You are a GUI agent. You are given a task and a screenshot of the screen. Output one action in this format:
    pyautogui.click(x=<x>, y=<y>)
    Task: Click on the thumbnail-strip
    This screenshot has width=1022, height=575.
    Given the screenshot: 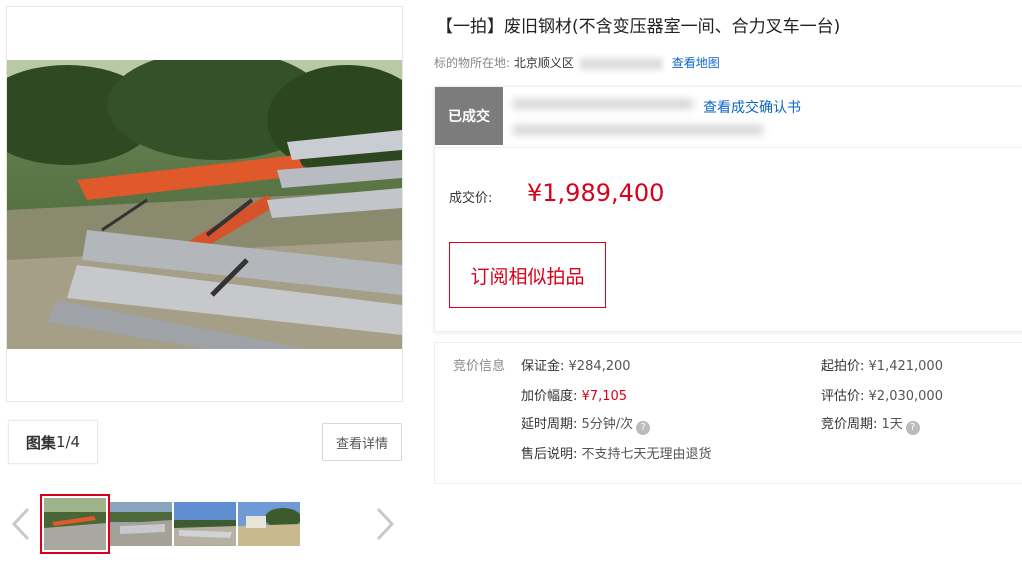 What is the action you would take?
    pyautogui.click(x=203, y=525)
    